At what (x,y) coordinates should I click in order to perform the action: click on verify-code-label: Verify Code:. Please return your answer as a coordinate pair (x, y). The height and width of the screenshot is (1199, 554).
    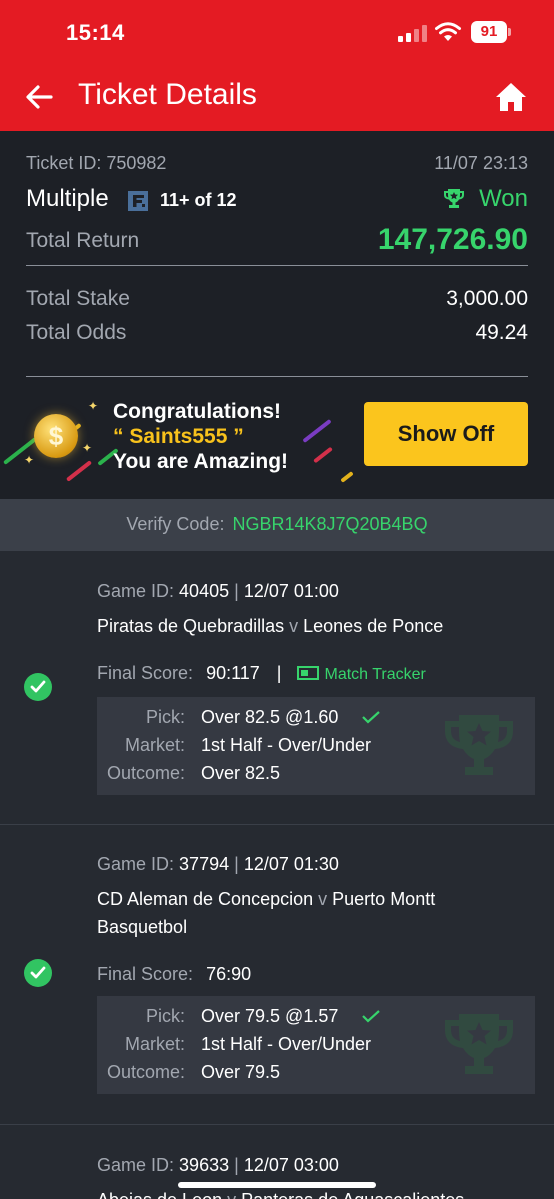
    Looking at the image, I should click on (175, 524).